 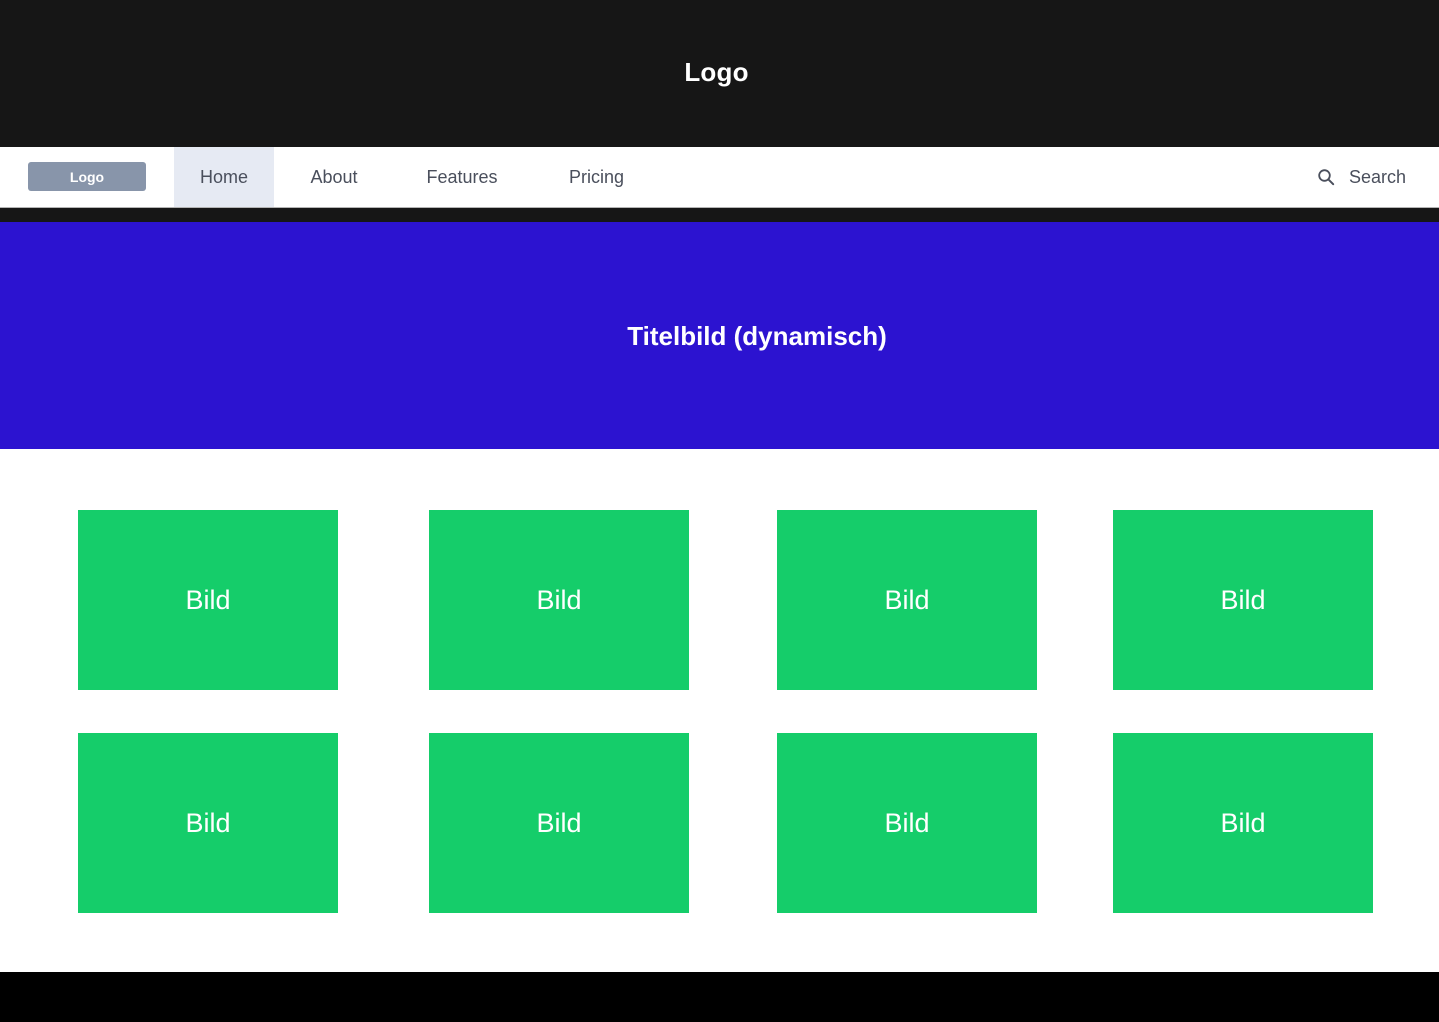 What do you see at coordinates (334, 177) in the screenshot?
I see `nav-link-about: About` at bounding box center [334, 177].